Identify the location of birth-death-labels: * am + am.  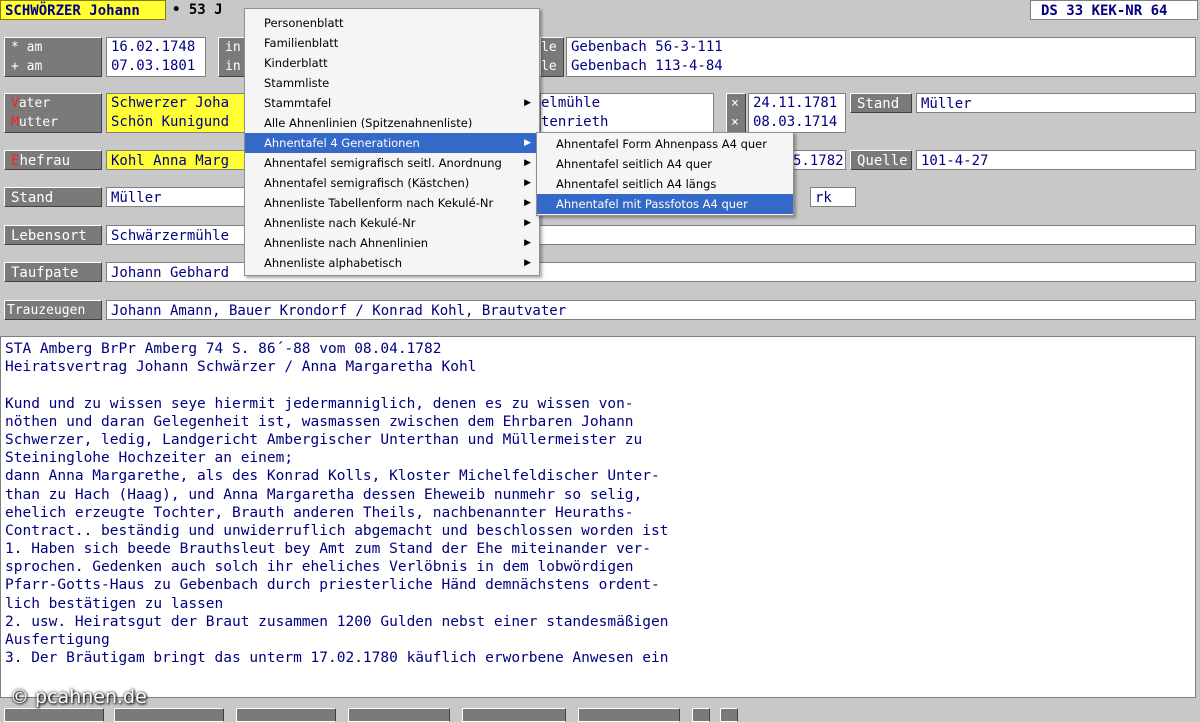
(53, 57).